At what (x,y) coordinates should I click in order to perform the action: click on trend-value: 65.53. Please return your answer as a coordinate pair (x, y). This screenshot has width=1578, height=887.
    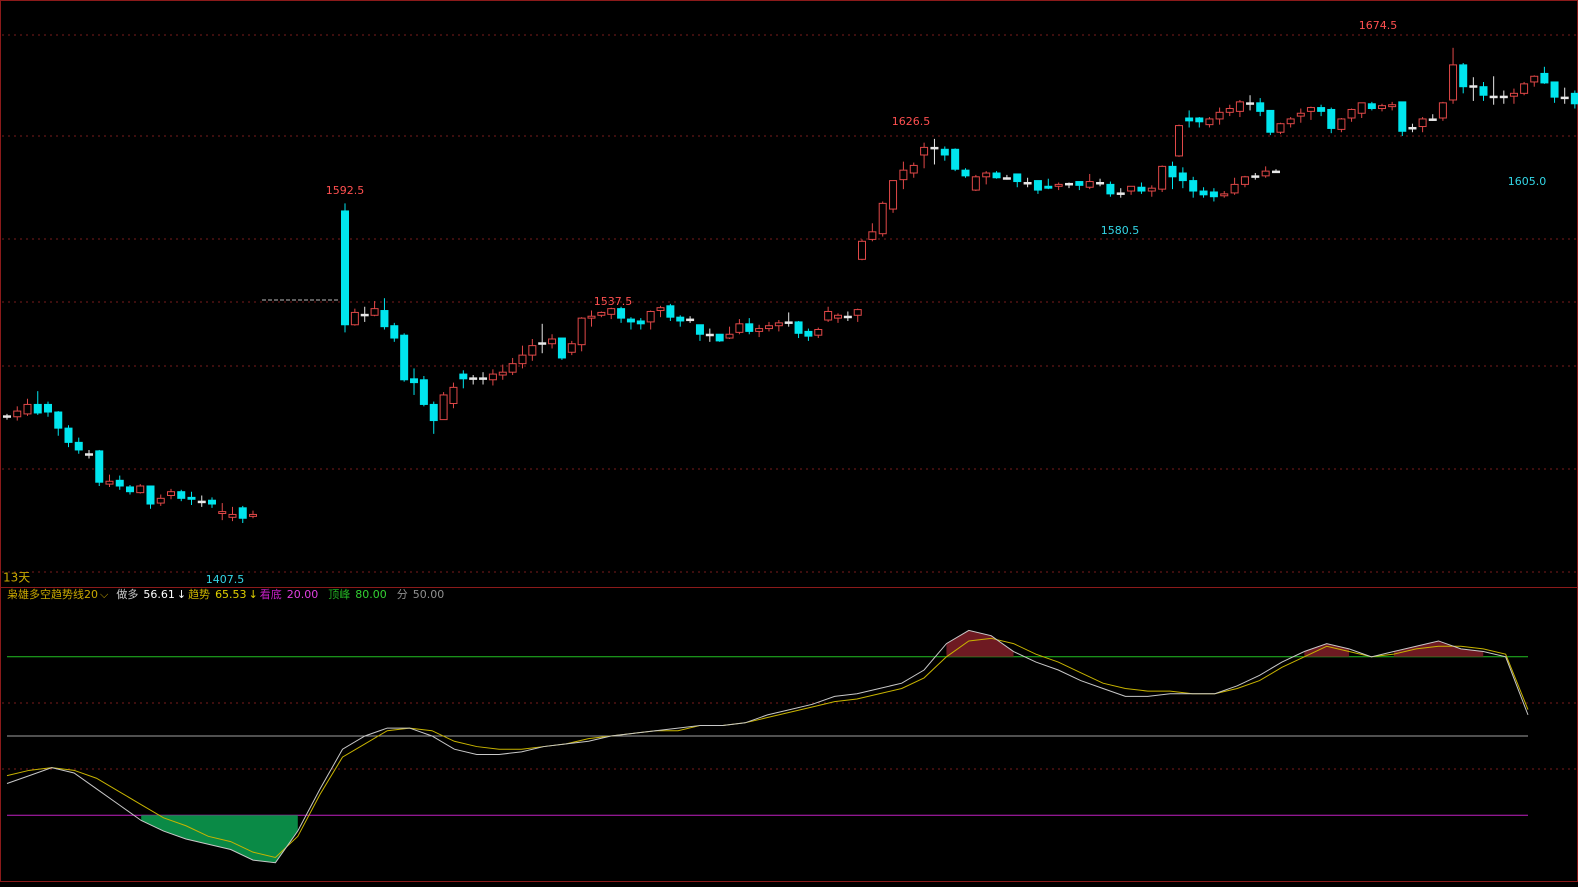
    Looking at the image, I should click on (231, 594).